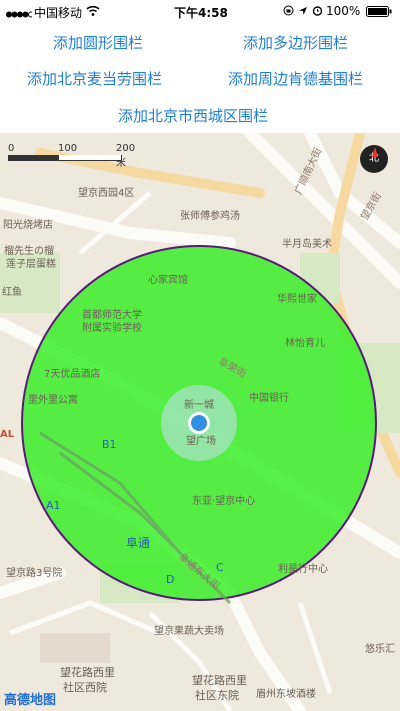 This screenshot has height=711, width=400. Describe the element at coordinates (65, 158) in the screenshot. I see `scale-bar-graphic` at that location.